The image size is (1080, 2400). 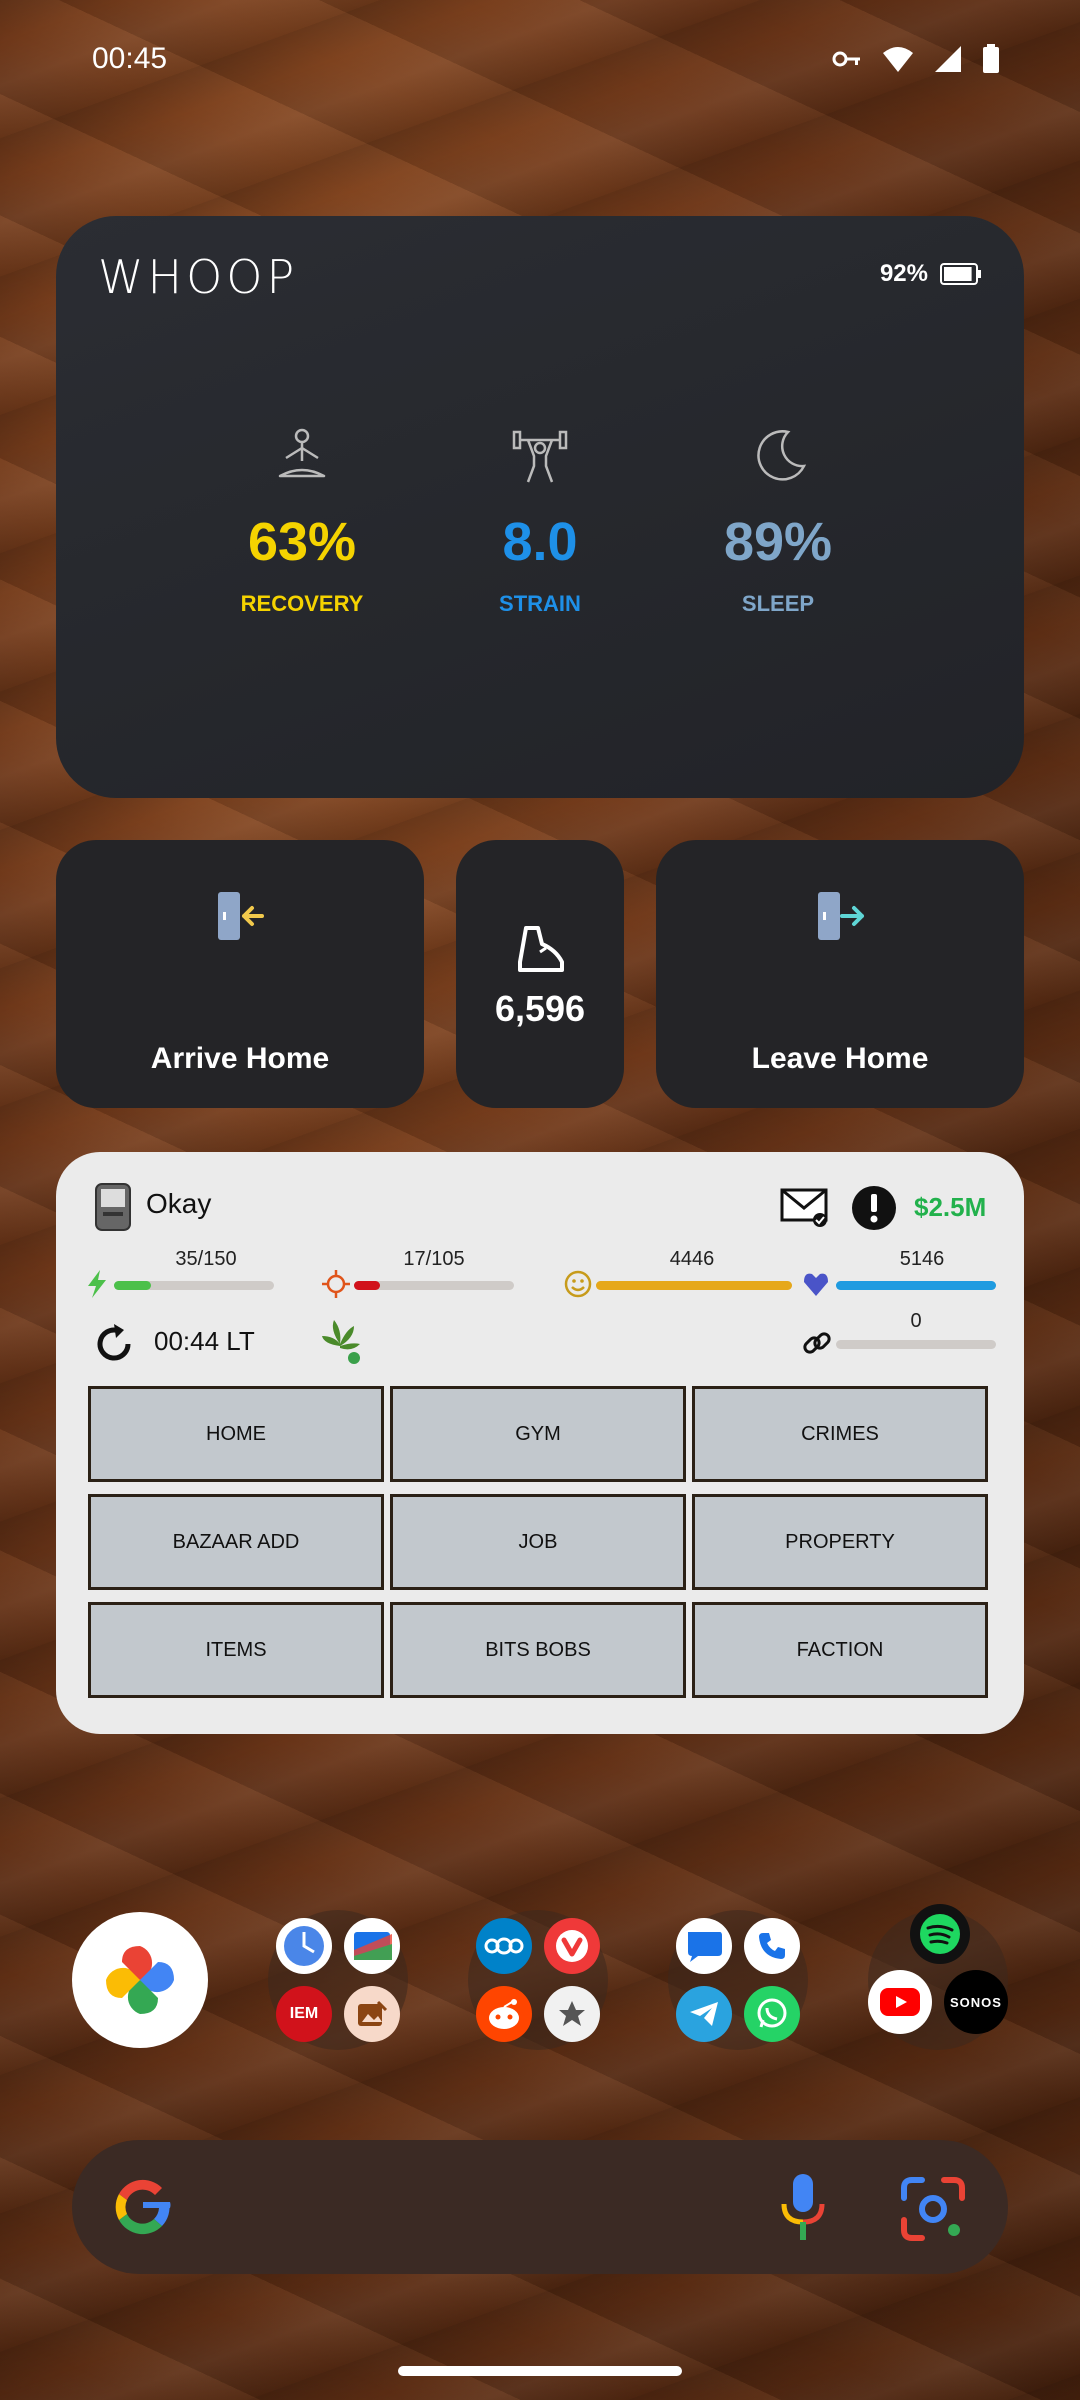 I want to click on happy-value: 4446, so click(x=692, y=1259).